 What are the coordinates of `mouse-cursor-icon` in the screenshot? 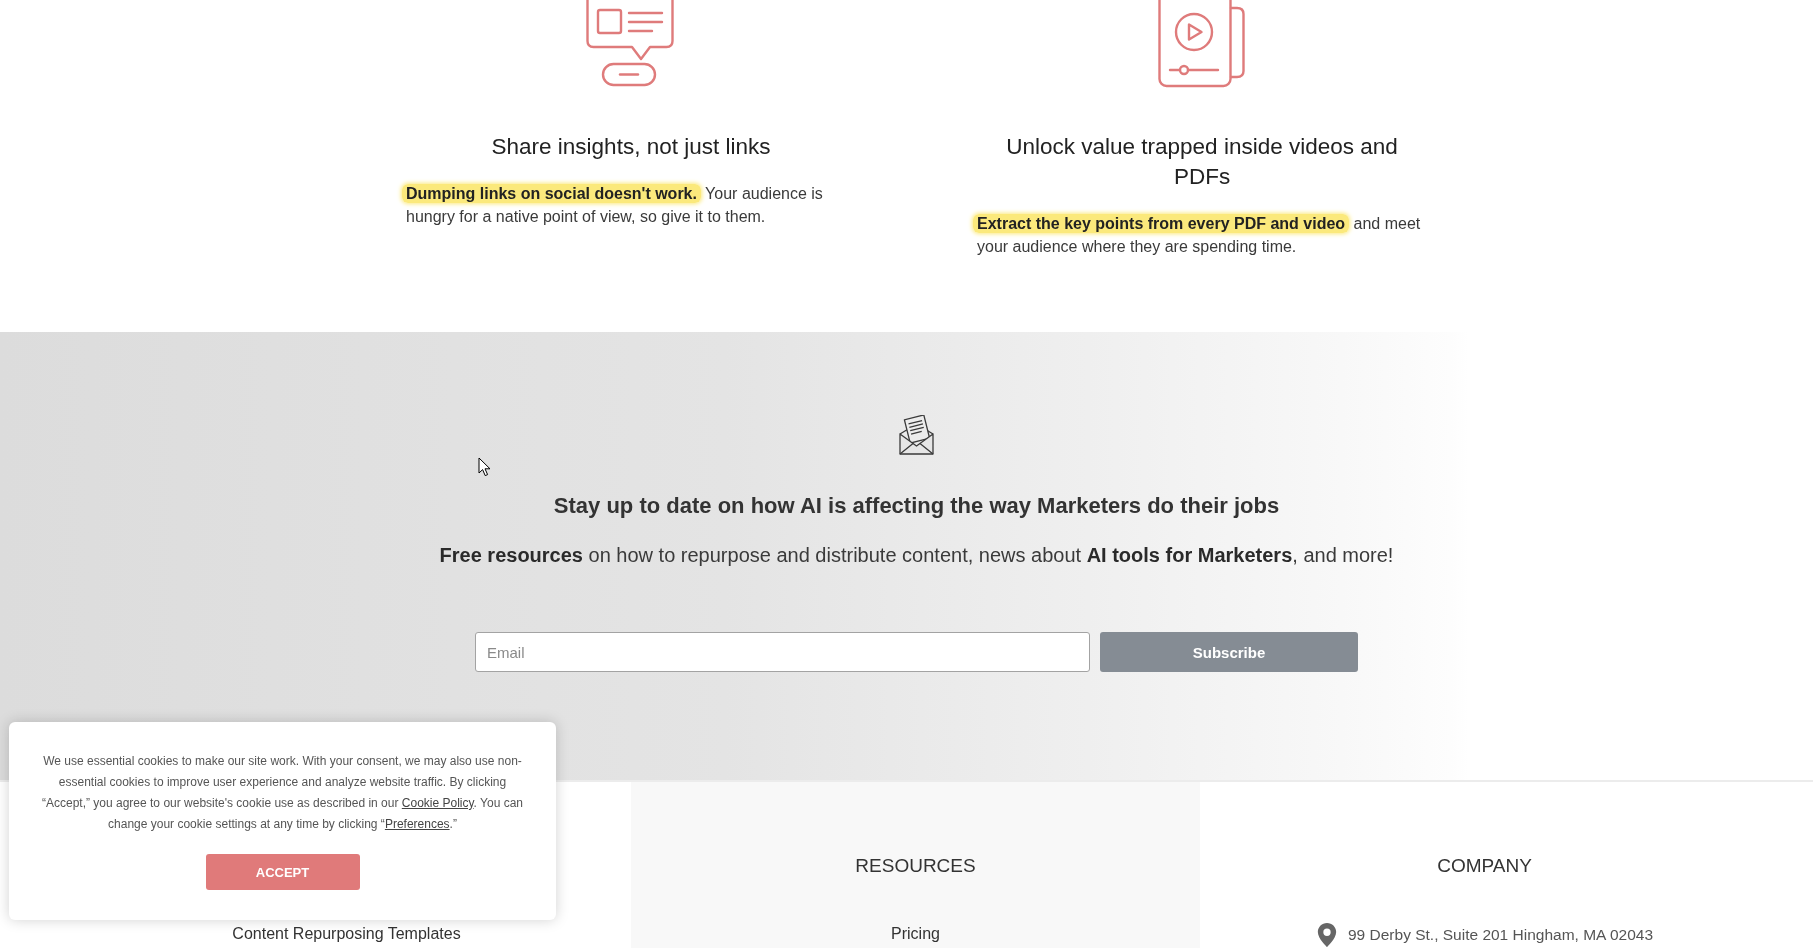 It's located at (484, 467).